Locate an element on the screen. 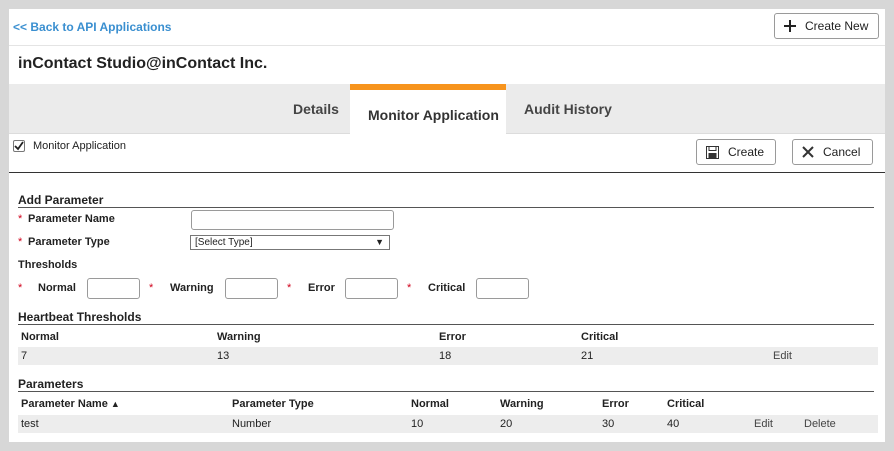 The image size is (894, 451). section-divider is located at coordinates (447, 172).